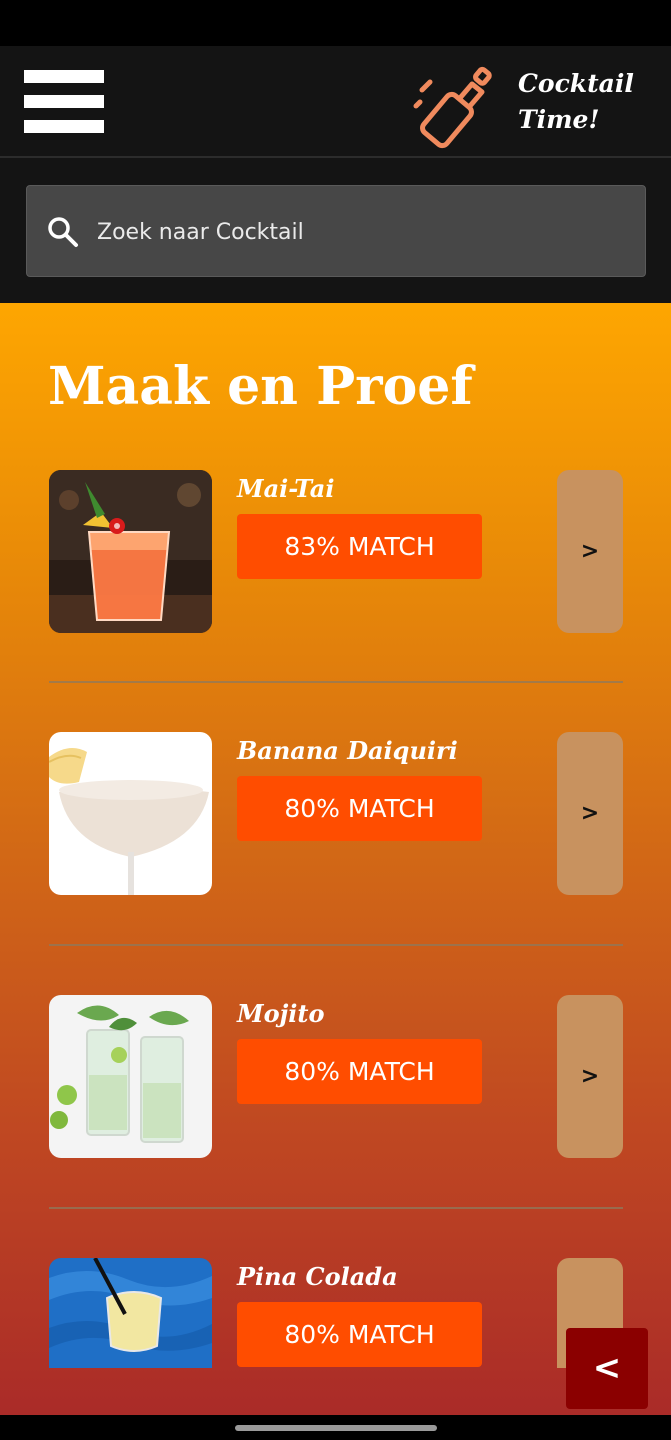 The height and width of the screenshot is (1440, 671). What do you see at coordinates (347, 750) in the screenshot?
I see `cocktail-name: Banana Daiquiri` at bounding box center [347, 750].